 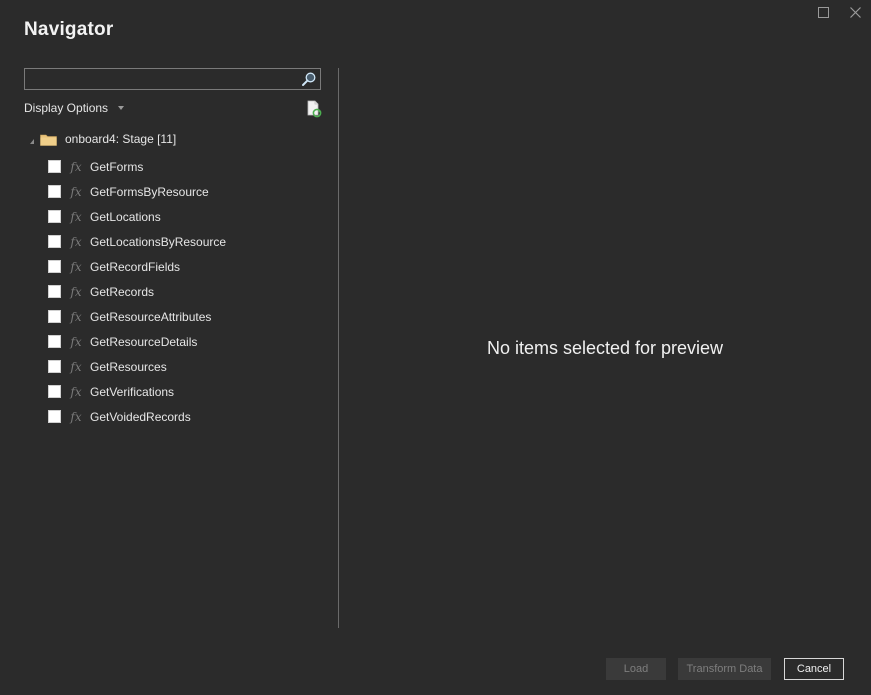 I want to click on list-item: fx GetResources, so click(x=137, y=366).